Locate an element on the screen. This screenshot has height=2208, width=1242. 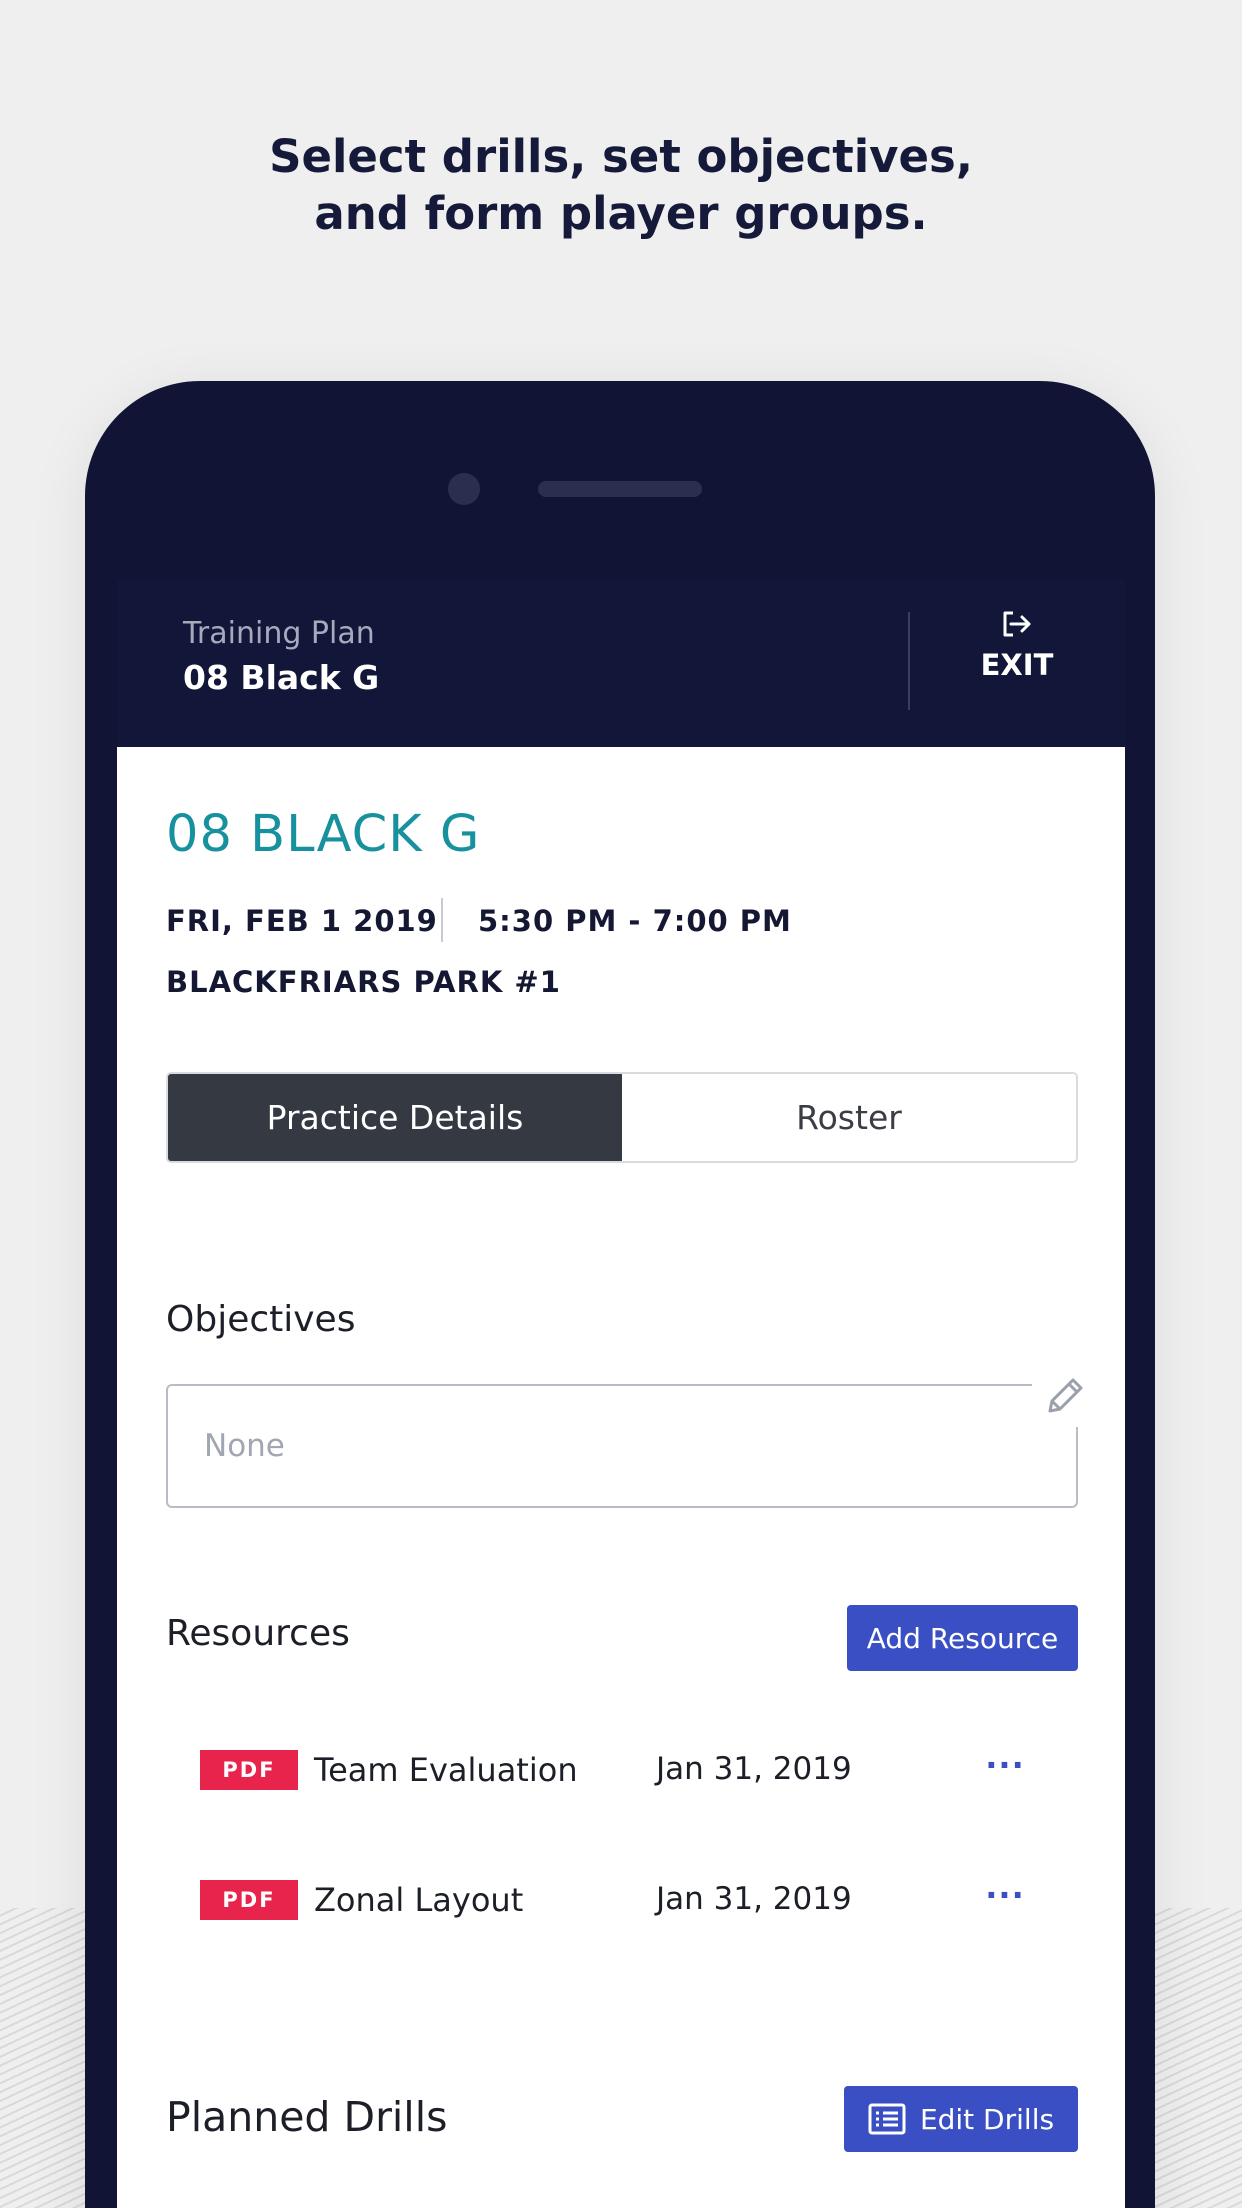
resource-name: Team Evaluation is located at coordinates (446, 1770).